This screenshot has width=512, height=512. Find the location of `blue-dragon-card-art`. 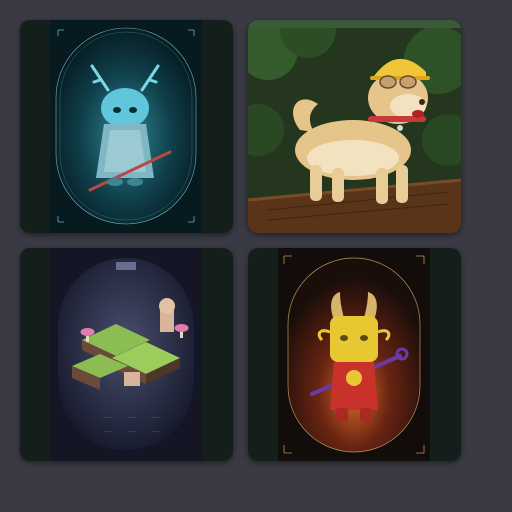

blue-dragon-card-art is located at coordinates (126, 126).